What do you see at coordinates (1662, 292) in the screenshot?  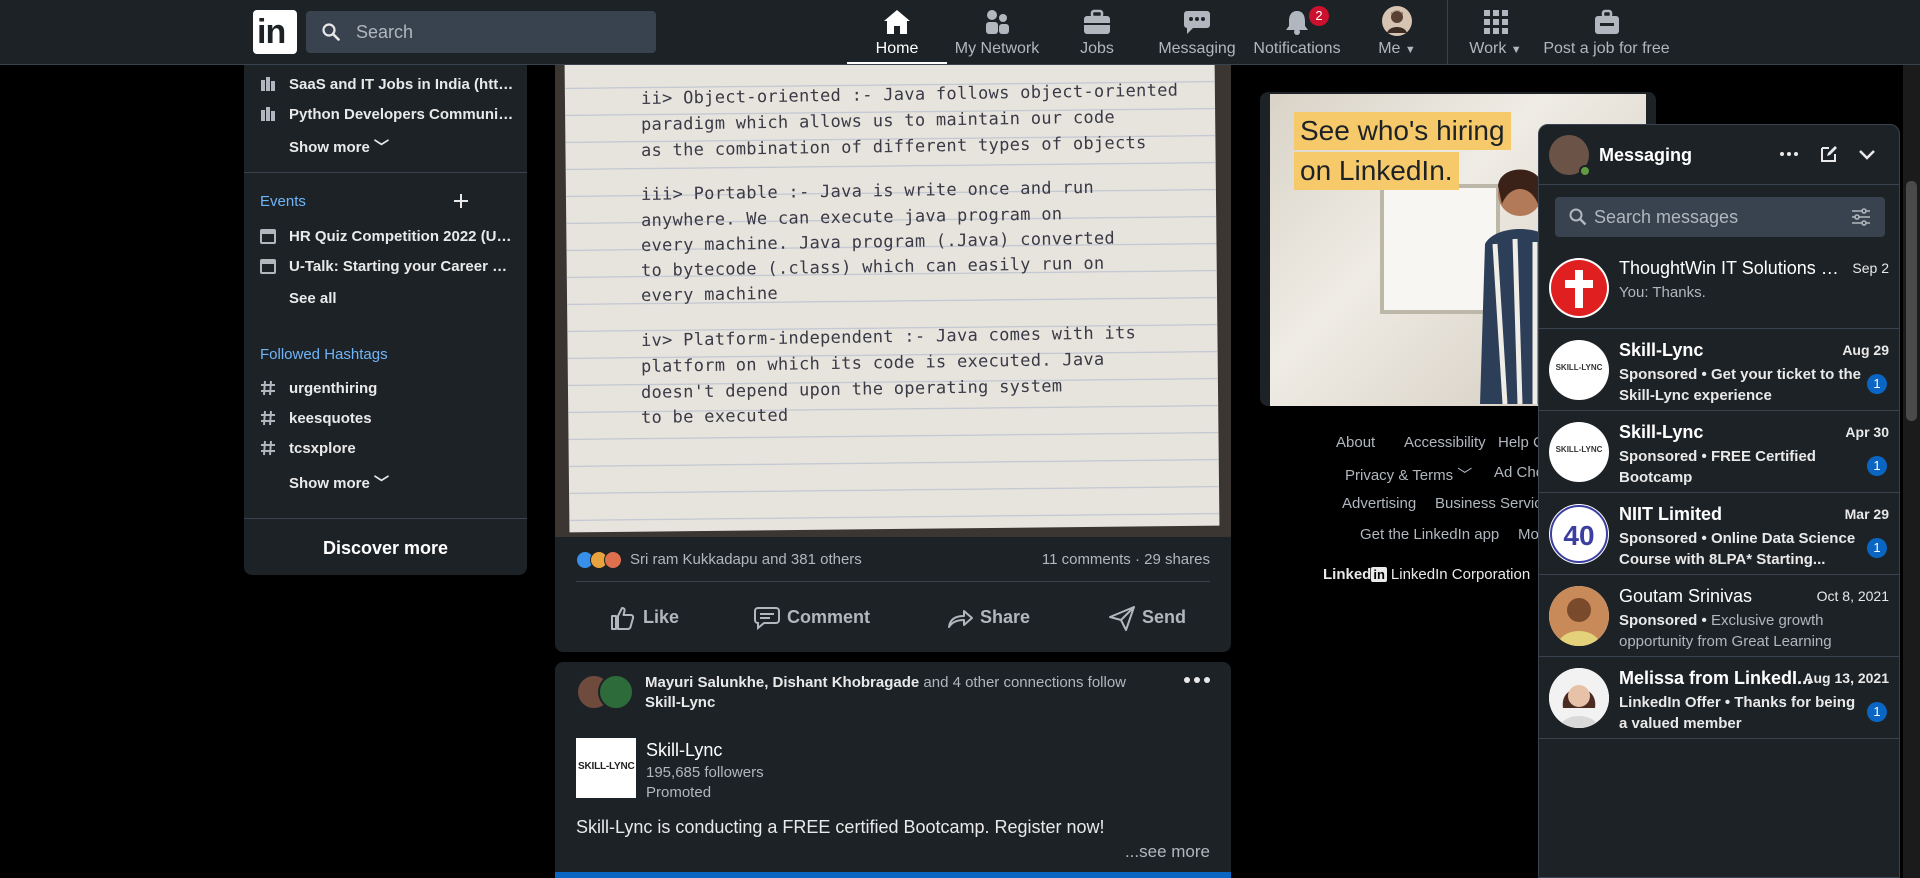 I see `conversation-preview: You: Thanks.` at bounding box center [1662, 292].